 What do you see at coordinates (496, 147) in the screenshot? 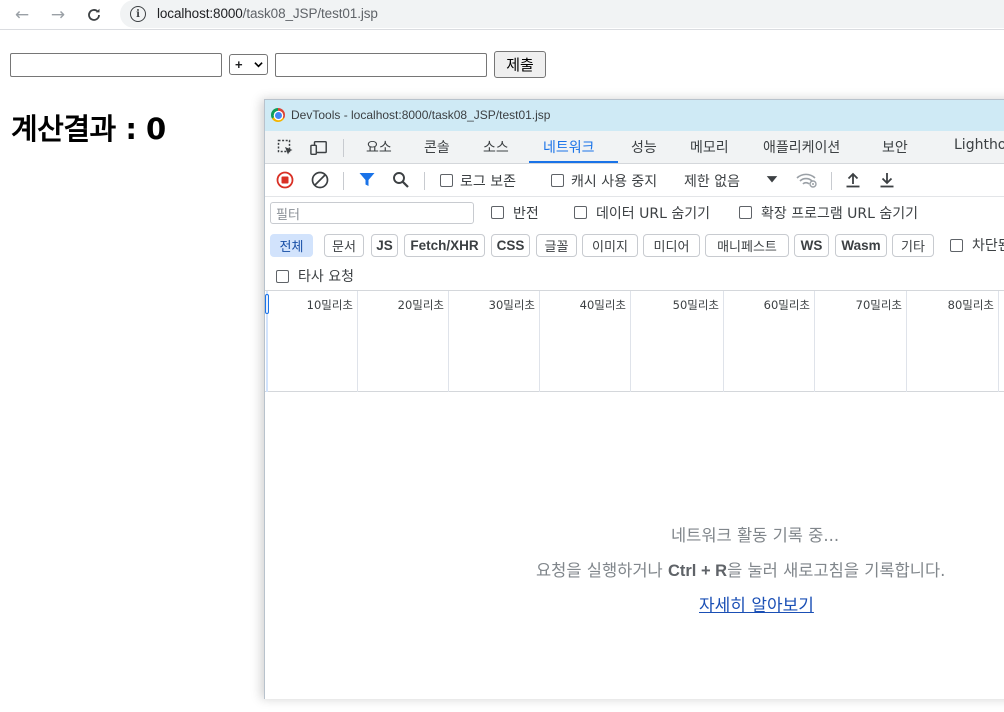
I see `tab-sources: 소스` at bounding box center [496, 147].